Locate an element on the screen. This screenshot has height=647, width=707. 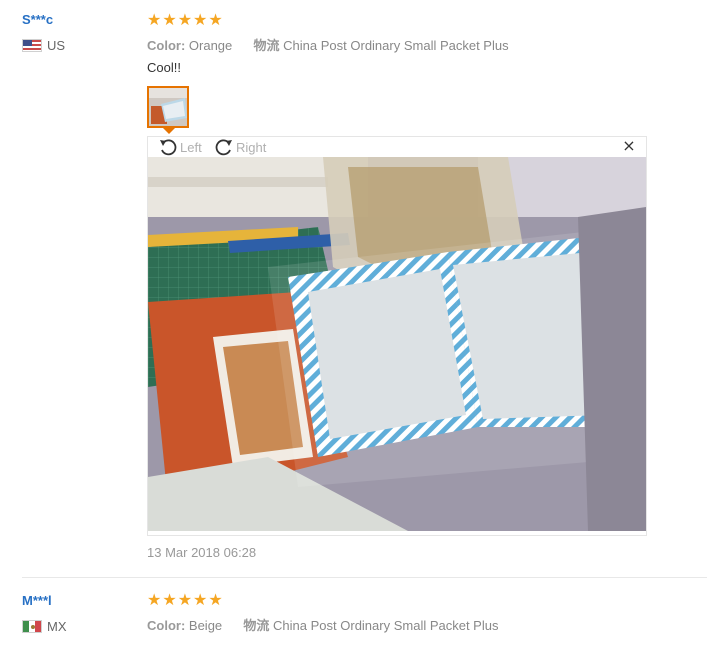
reviewer-name: M***l is located at coordinates (37, 600).